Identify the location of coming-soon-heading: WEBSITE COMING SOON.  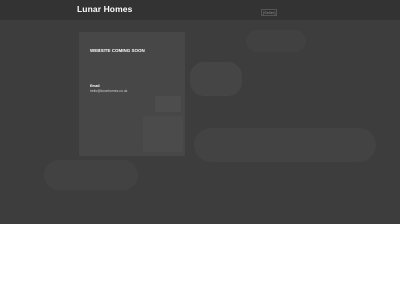
(117, 50).